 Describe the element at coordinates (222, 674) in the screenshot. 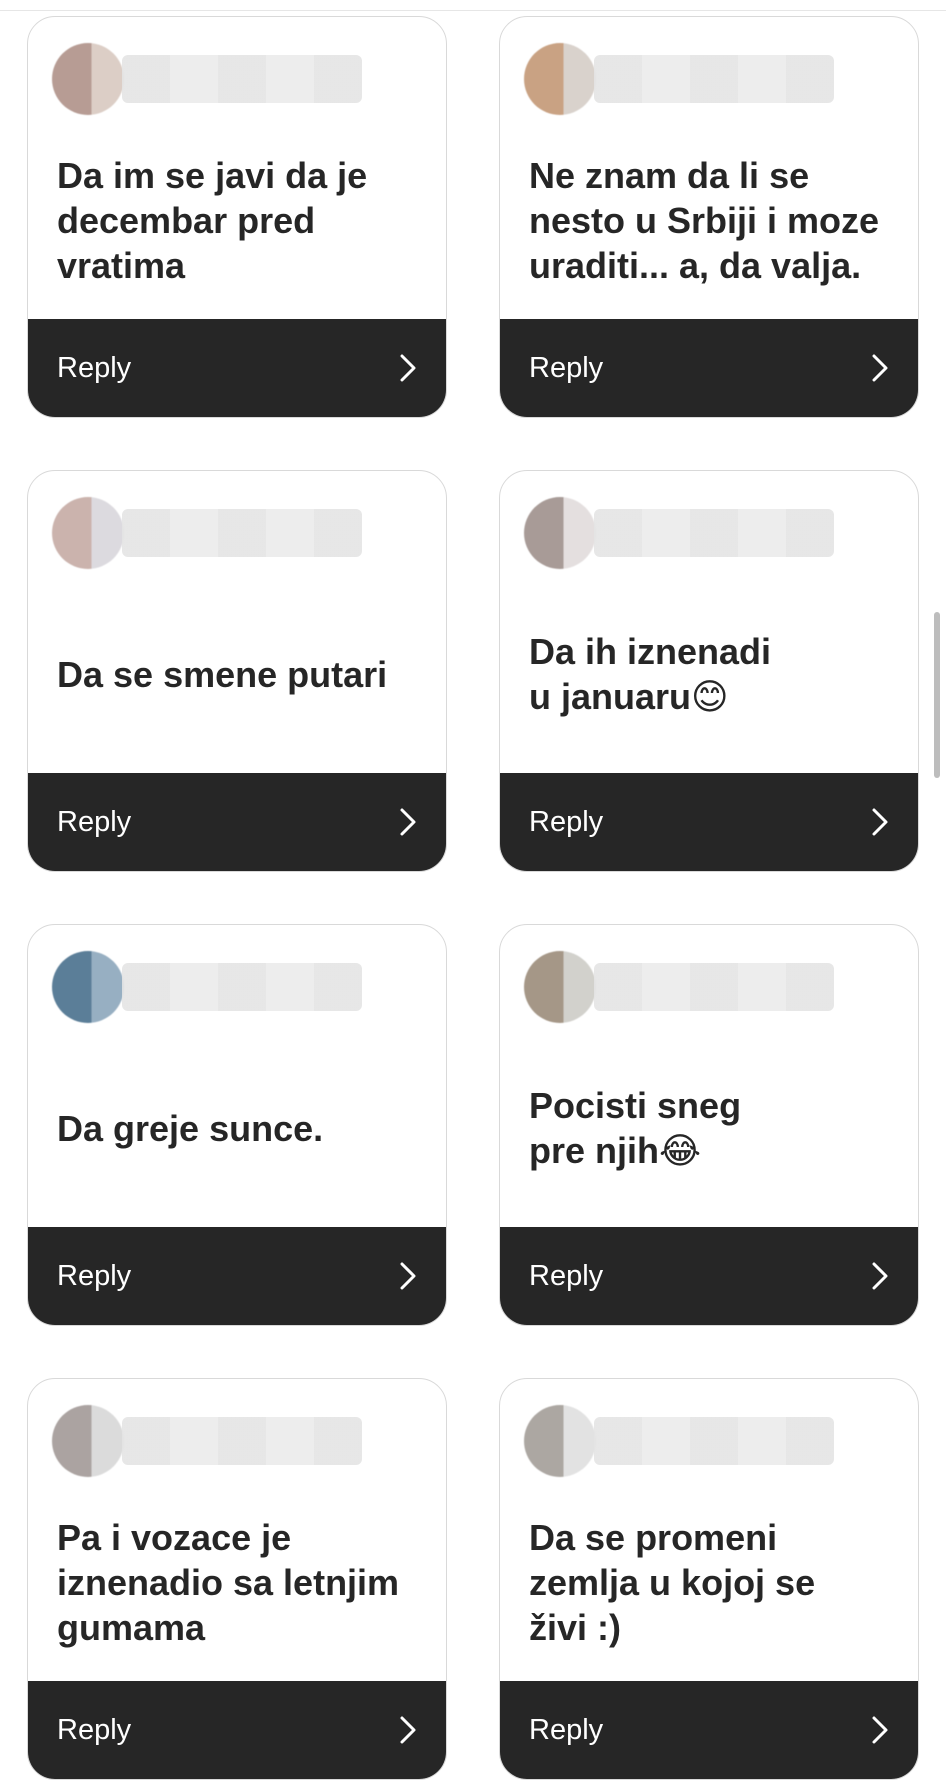

I see `response-text: Da se smene putari` at that location.